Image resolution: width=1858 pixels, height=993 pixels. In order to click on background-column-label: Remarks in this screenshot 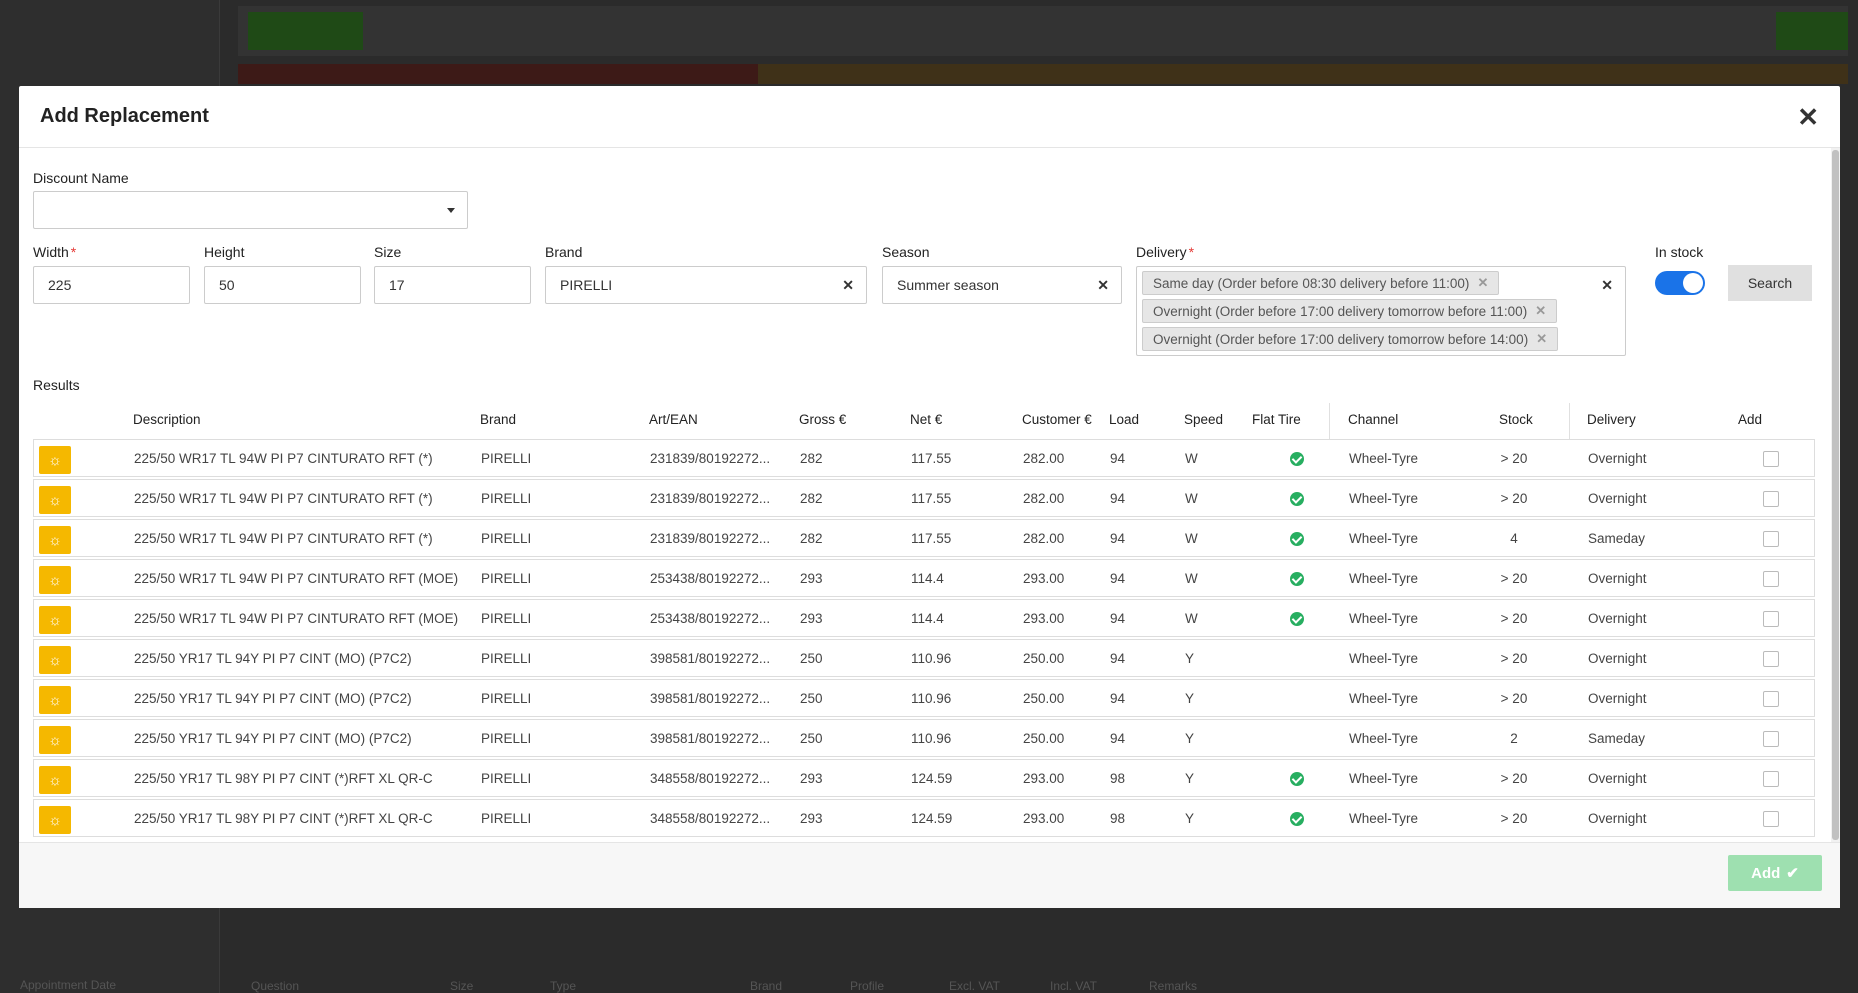, I will do `click(1173, 986)`.